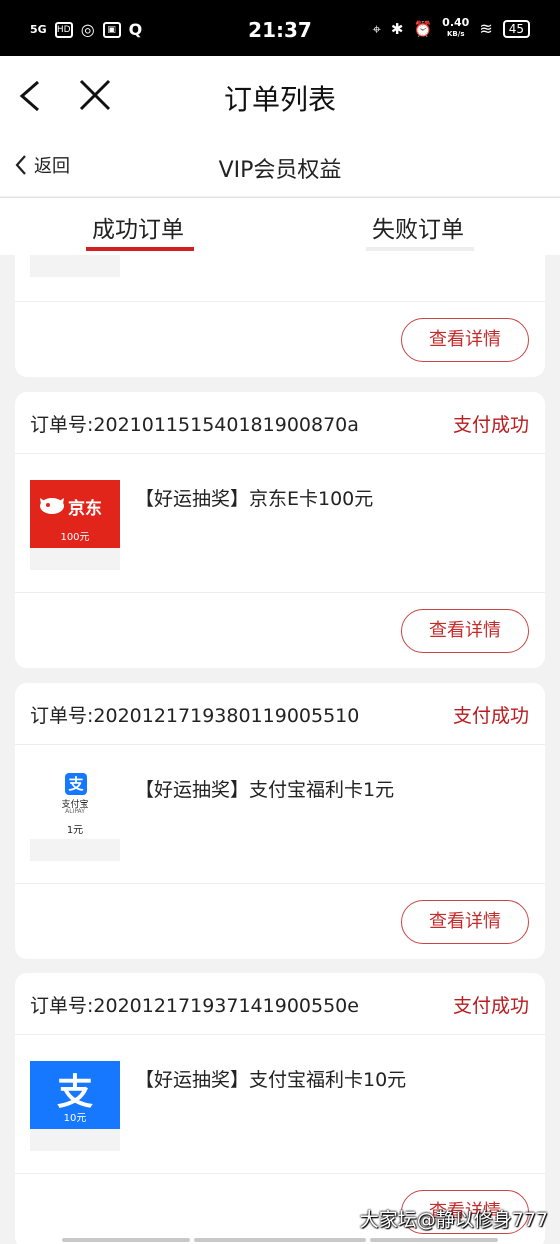 This screenshot has width=560, height=1244. Describe the element at coordinates (280, 28) in the screenshot. I see `status-bar: 5G HD ◎ ▣ Q 21:37 ⌖ ✱ ⏰ 0.40 KB/s ≋ 45` at that location.